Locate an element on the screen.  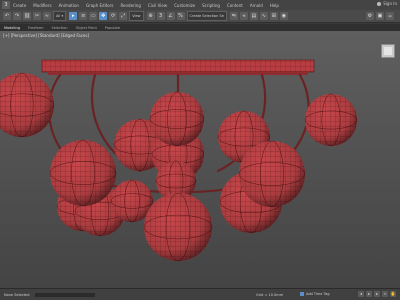
render-icon: ☕ is located at coordinates (390, 16).